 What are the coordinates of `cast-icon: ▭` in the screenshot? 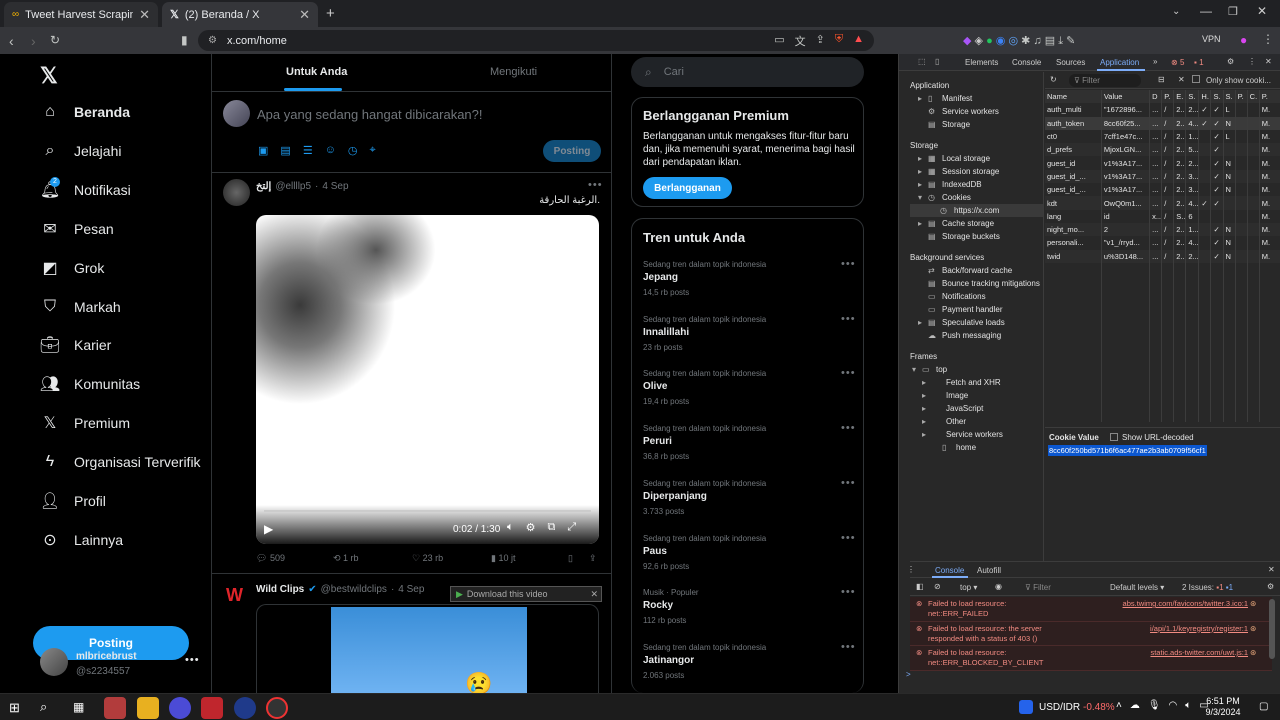 It's located at (779, 41).